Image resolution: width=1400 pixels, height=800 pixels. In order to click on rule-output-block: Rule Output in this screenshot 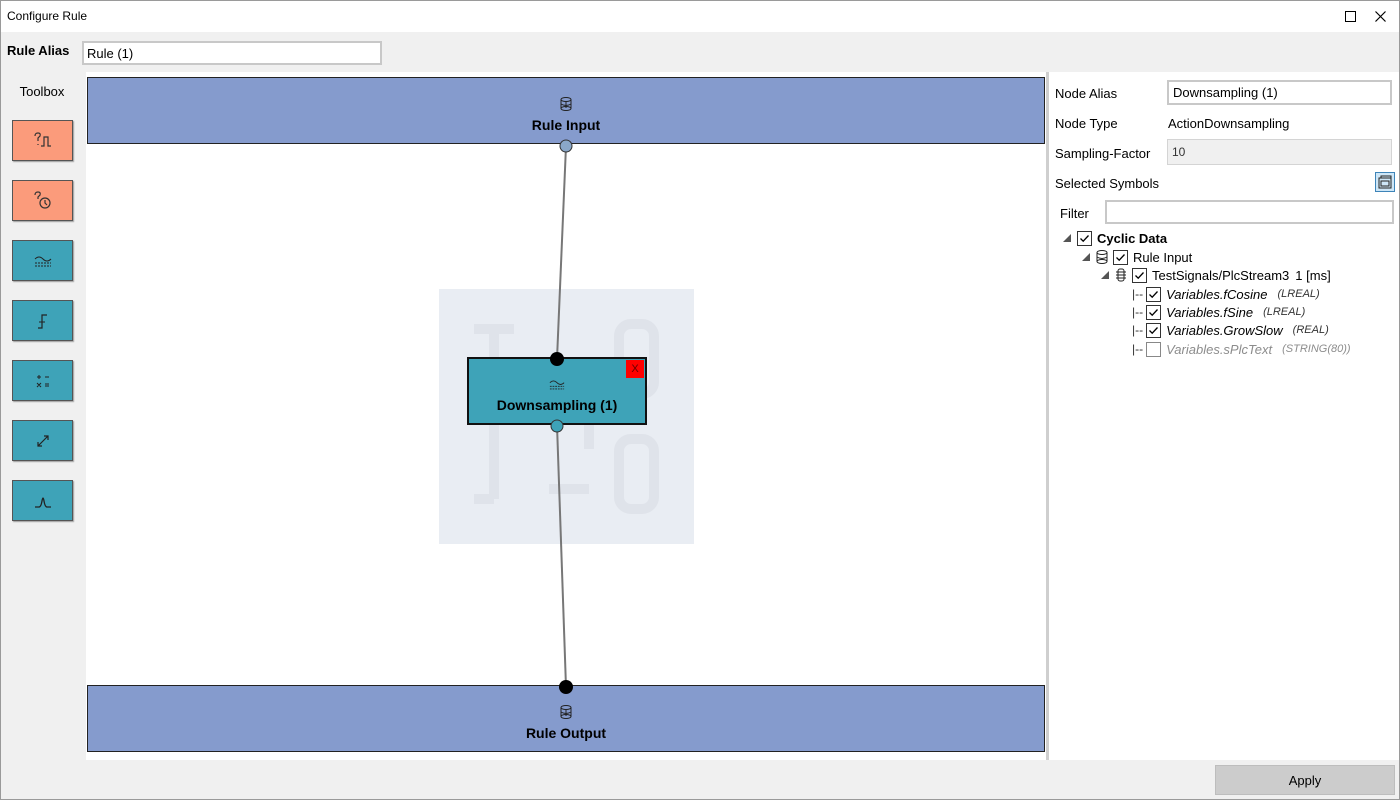, I will do `click(566, 718)`.